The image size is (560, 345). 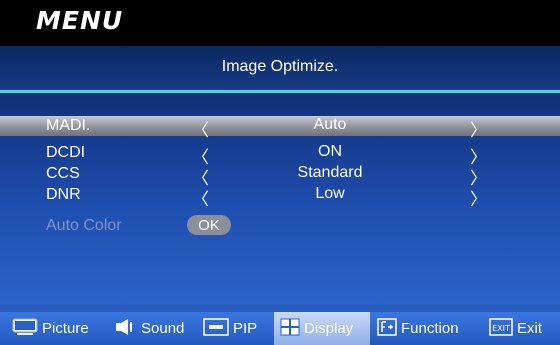 I want to click on tab-pip: PIP, so click(x=230, y=328).